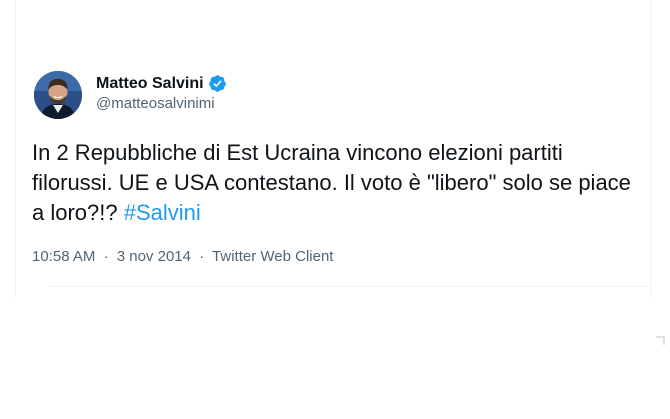 This screenshot has height=419, width=670. Describe the element at coordinates (154, 256) in the screenshot. I see `tweet-date: 3 nov 2014` at that location.